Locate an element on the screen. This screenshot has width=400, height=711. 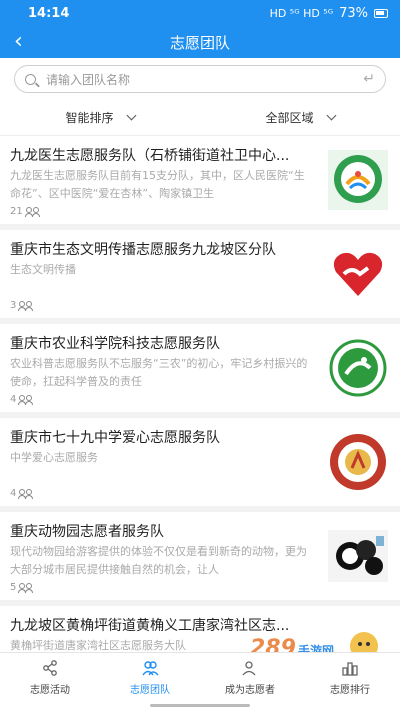
tab-label: 志愿团队 is located at coordinates (150, 690).